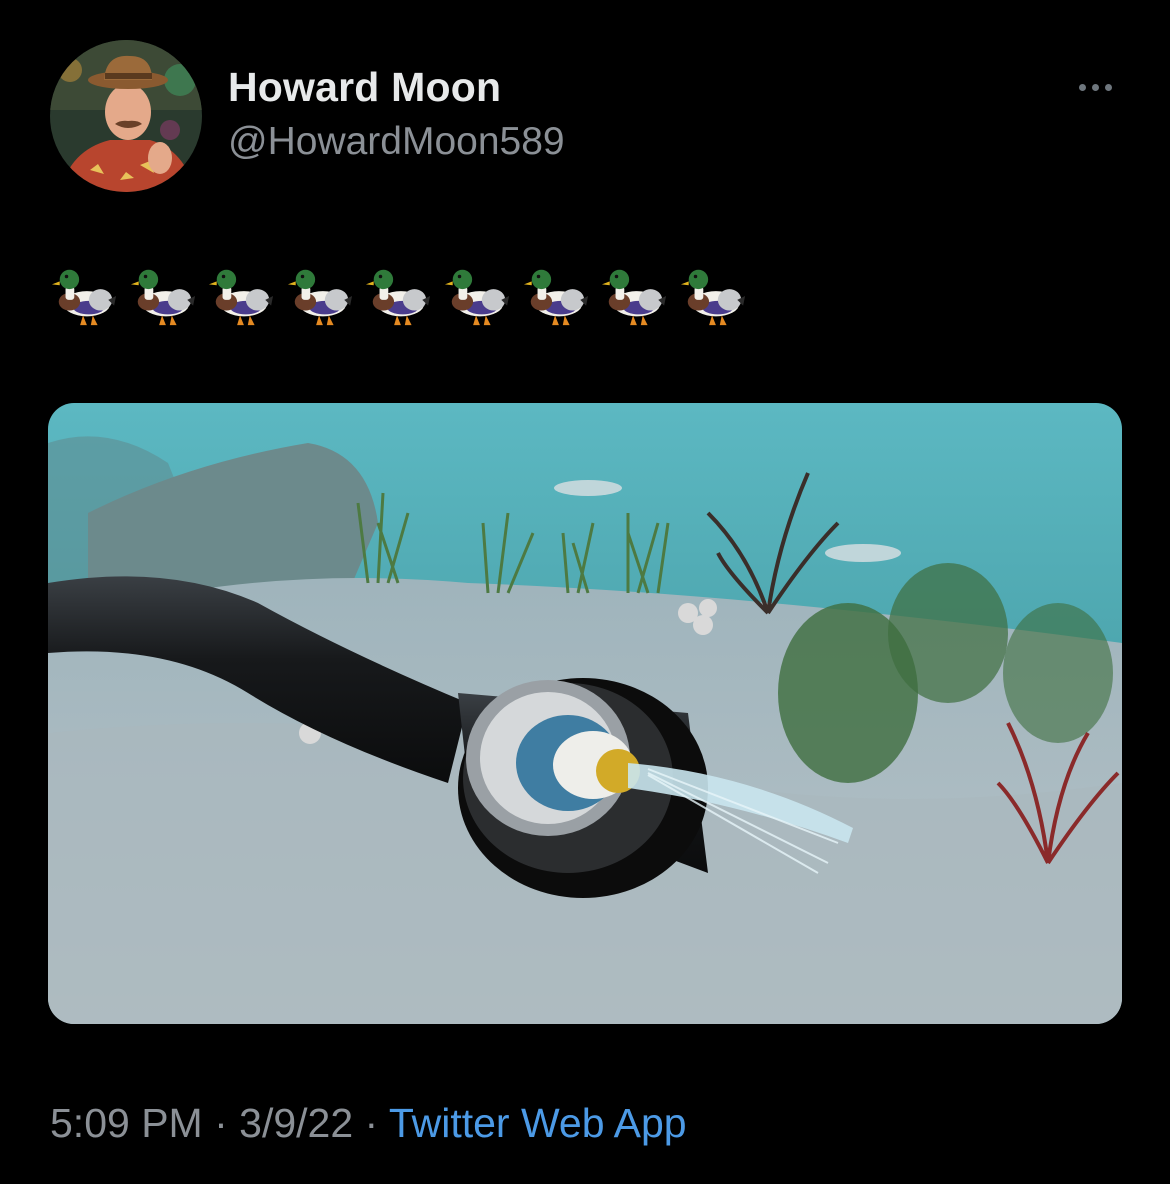 The height and width of the screenshot is (1184, 1170). I want to click on author-display-name: Howard Moon, so click(364, 87).